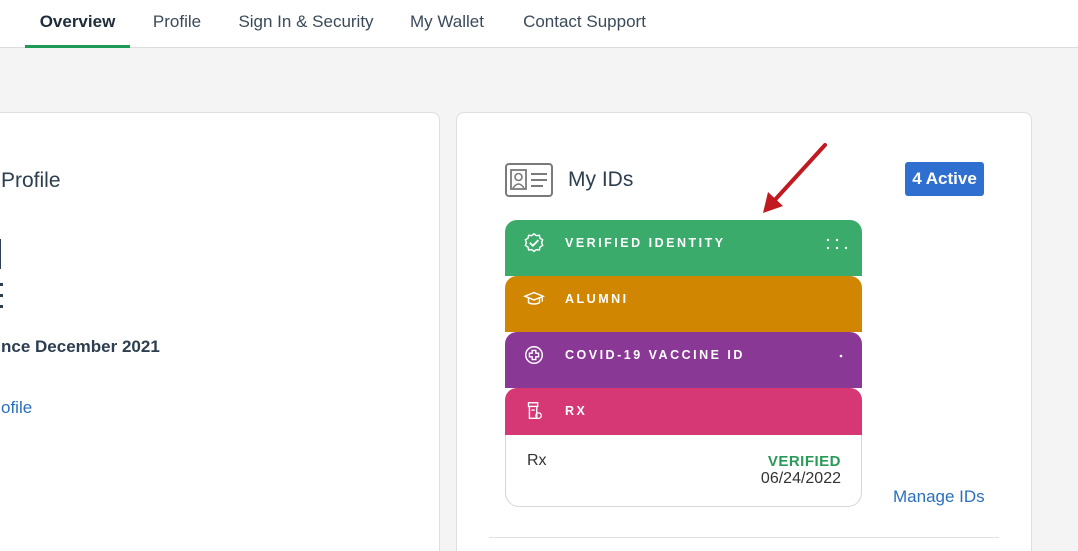 The height and width of the screenshot is (551, 1078). I want to click on tab-profile: Profile, so click(177, 24).